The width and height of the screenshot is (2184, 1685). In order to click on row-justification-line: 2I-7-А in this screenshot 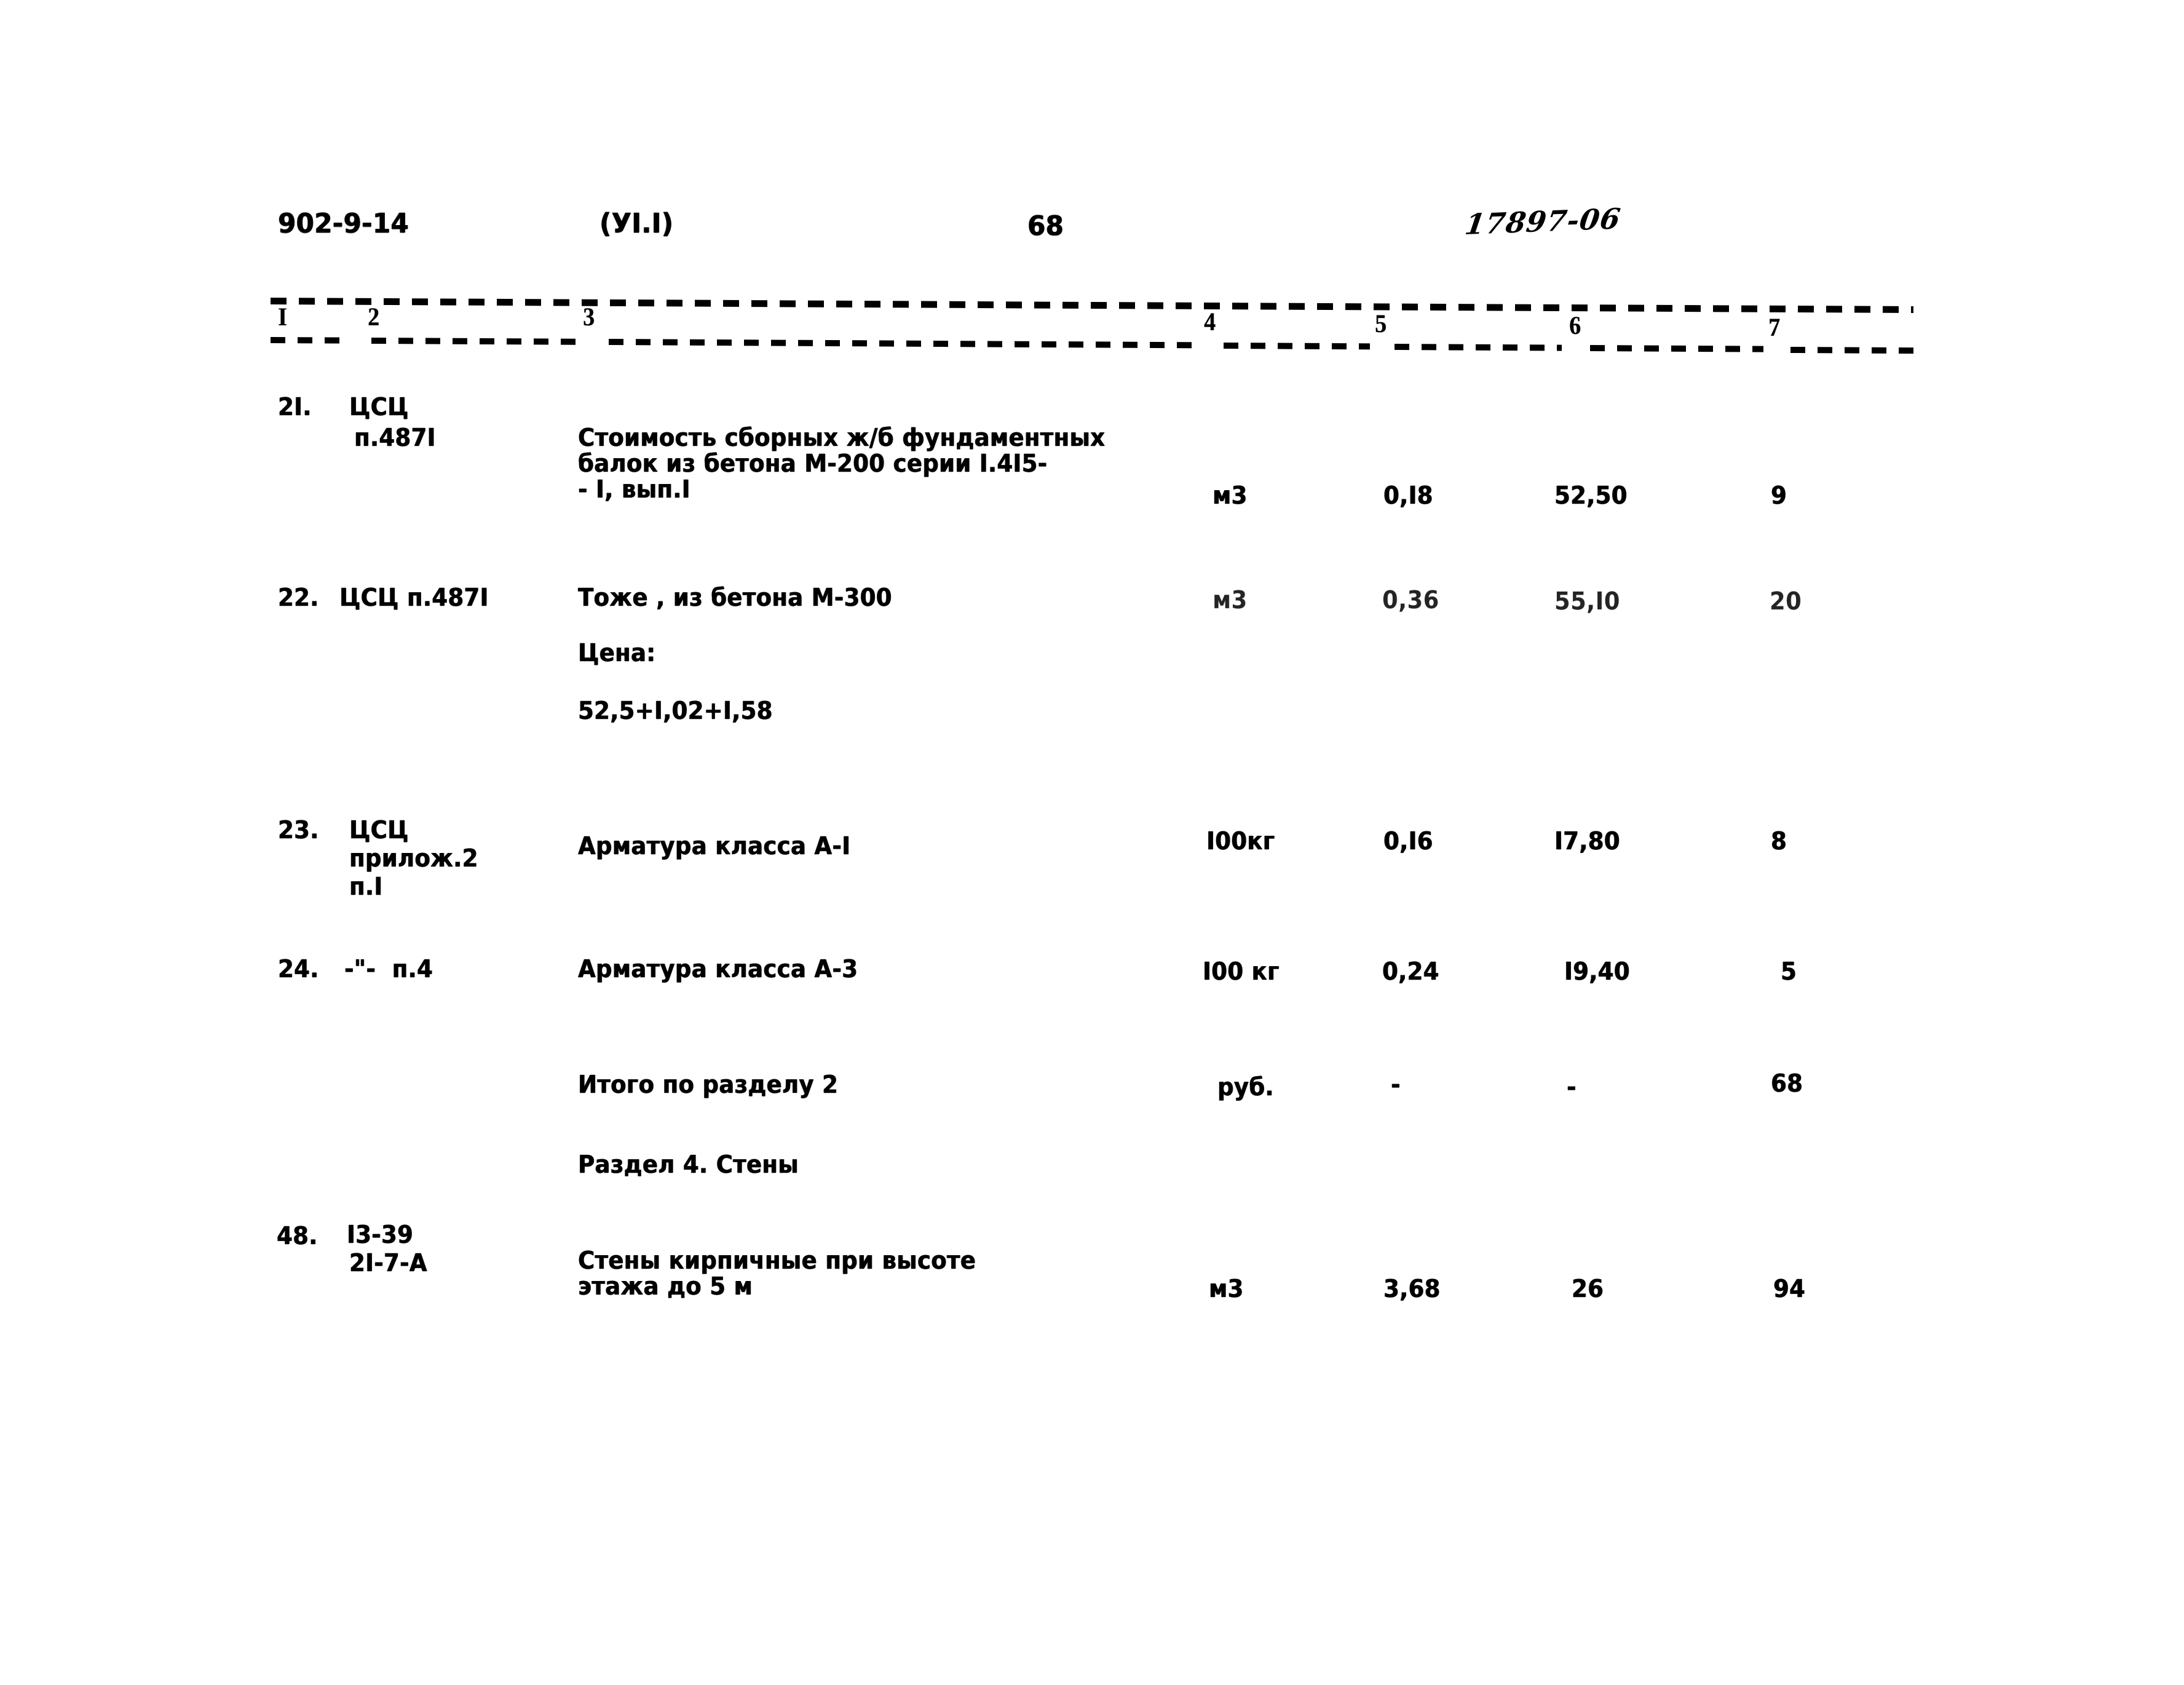, I will do `click(388, 1263)`.